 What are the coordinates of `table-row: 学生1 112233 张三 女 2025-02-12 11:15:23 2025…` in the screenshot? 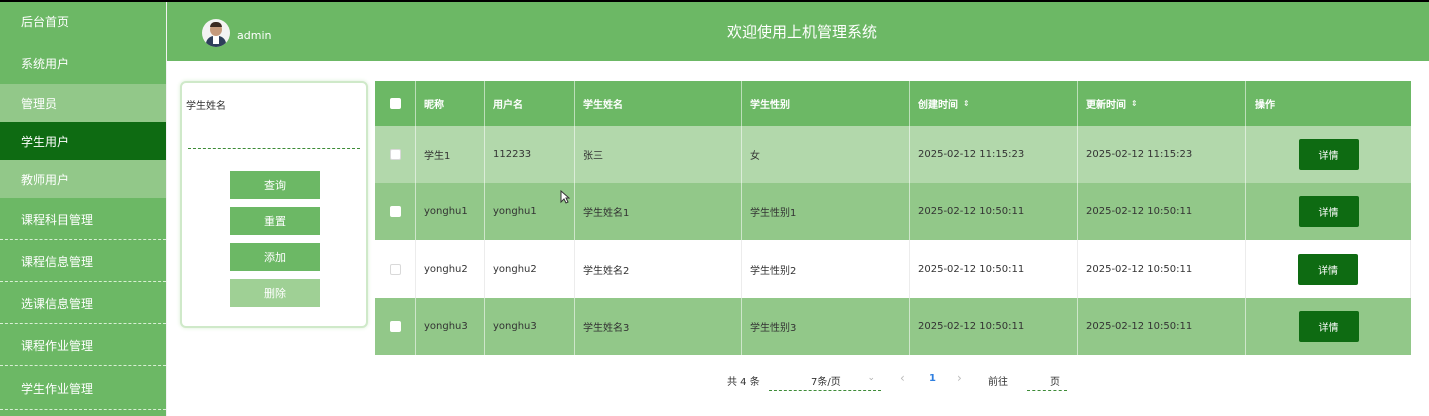 It's located at (893, 154).